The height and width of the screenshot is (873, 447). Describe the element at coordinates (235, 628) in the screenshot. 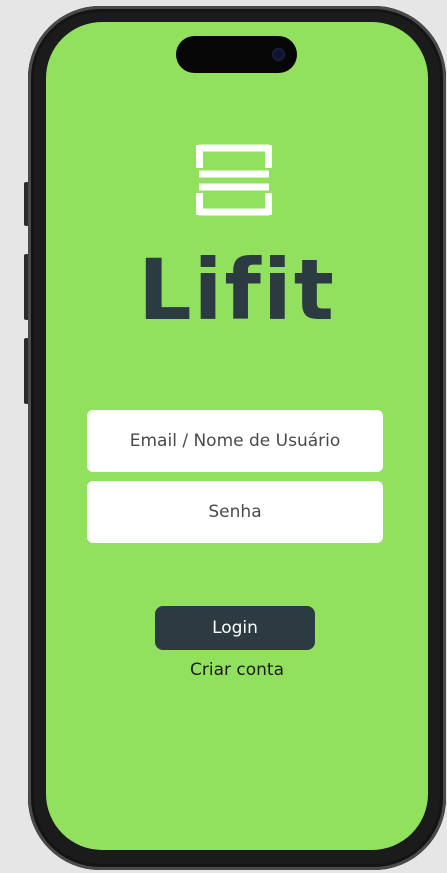

I see `login-button: Login` at that location.